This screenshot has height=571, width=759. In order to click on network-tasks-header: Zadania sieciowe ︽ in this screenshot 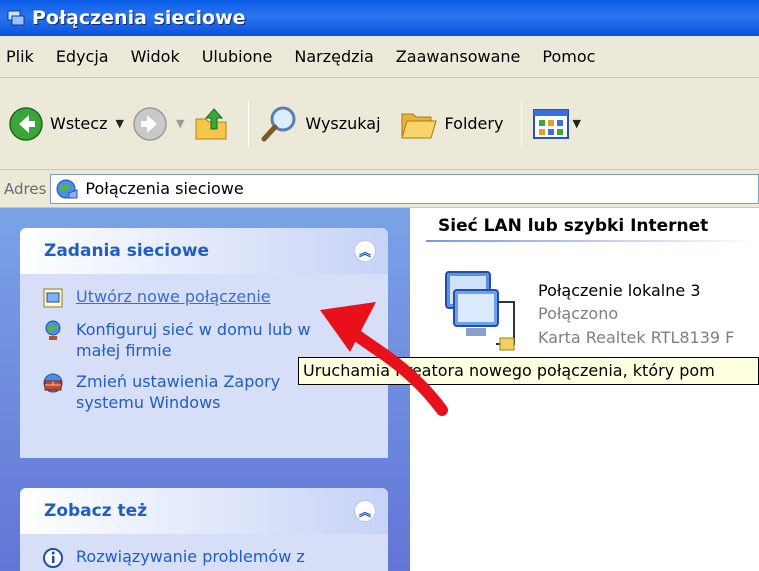, I will do `click(204, 251)`.